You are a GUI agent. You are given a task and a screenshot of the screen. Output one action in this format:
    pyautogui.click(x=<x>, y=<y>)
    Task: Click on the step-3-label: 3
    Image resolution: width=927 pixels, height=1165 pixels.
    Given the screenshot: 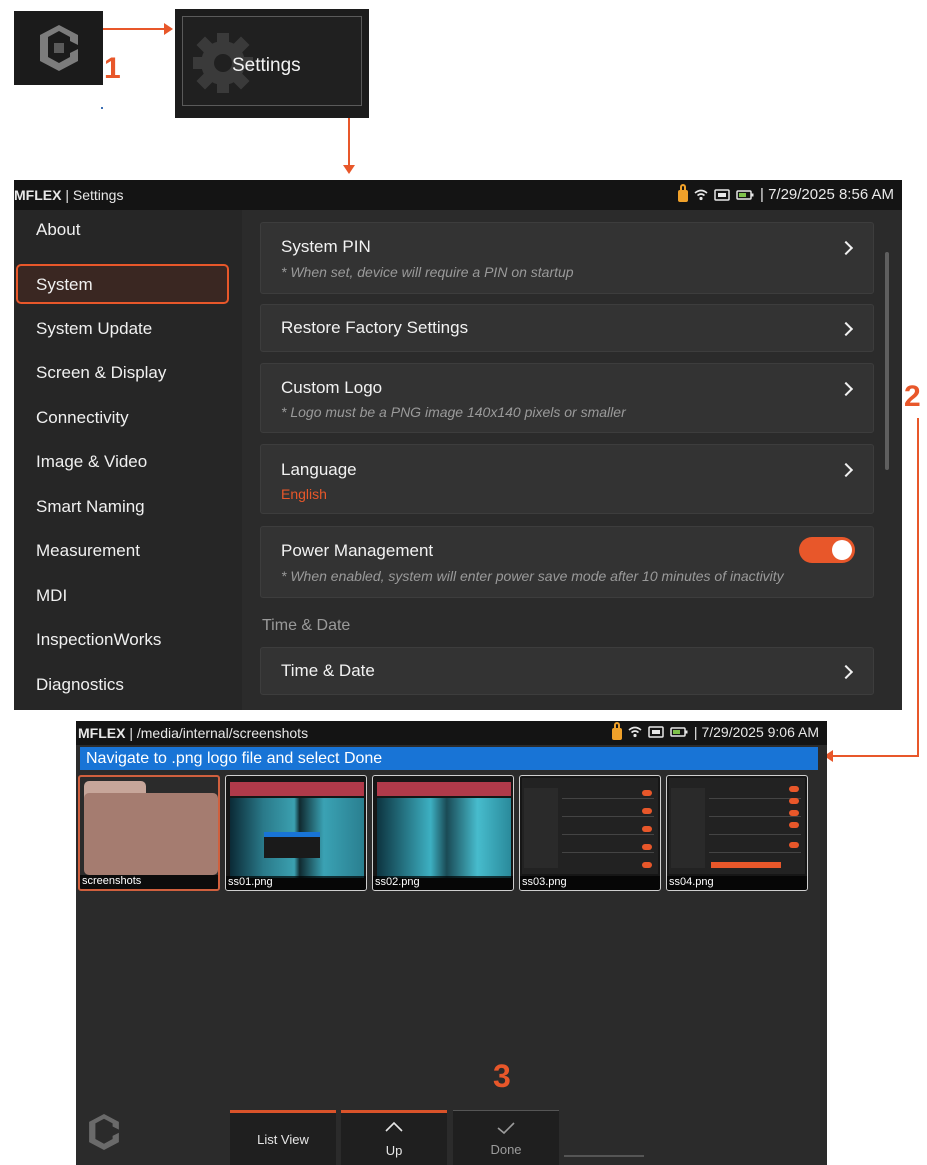 What is the action you would take?
    pyautogui.click(x=502, y=1076)
    